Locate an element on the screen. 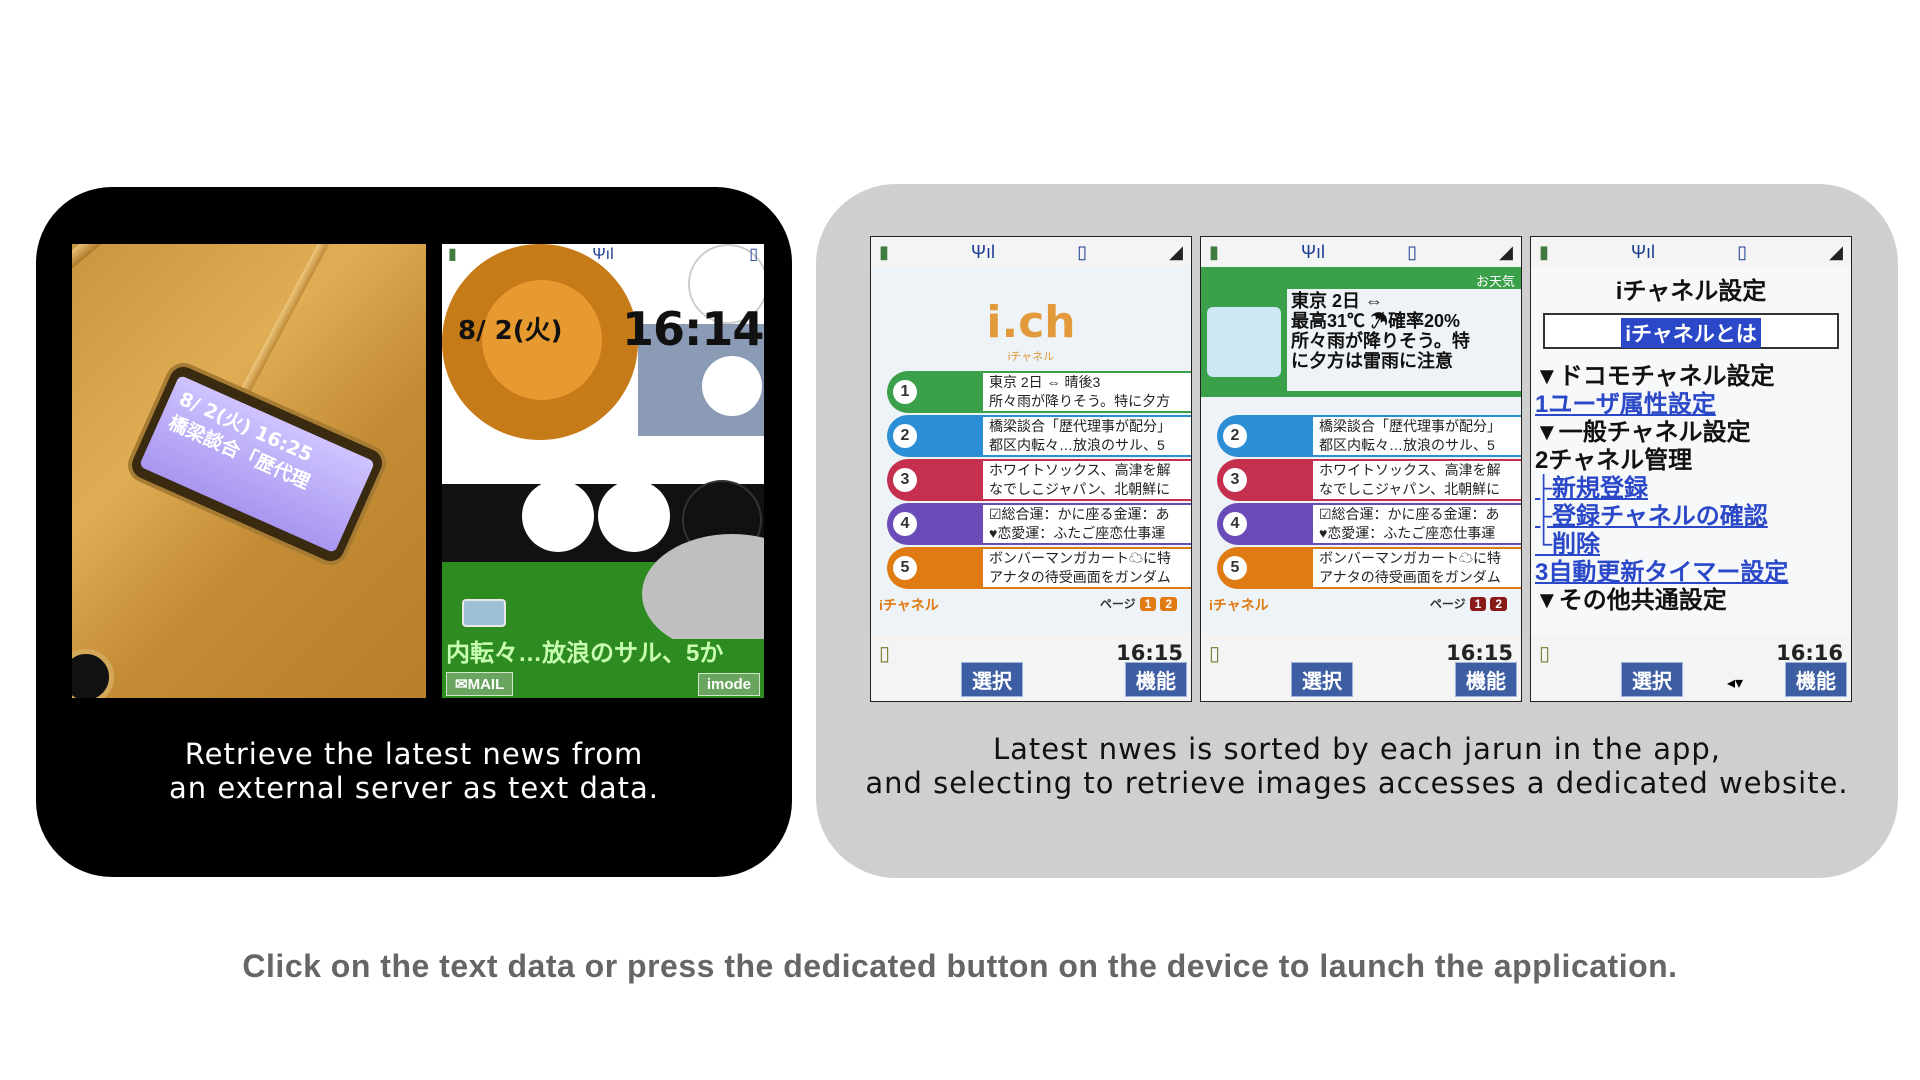  screen-footer: ▯ 16:16 選択 ◂▾ 機能 is located at coordinates (1691, 668).